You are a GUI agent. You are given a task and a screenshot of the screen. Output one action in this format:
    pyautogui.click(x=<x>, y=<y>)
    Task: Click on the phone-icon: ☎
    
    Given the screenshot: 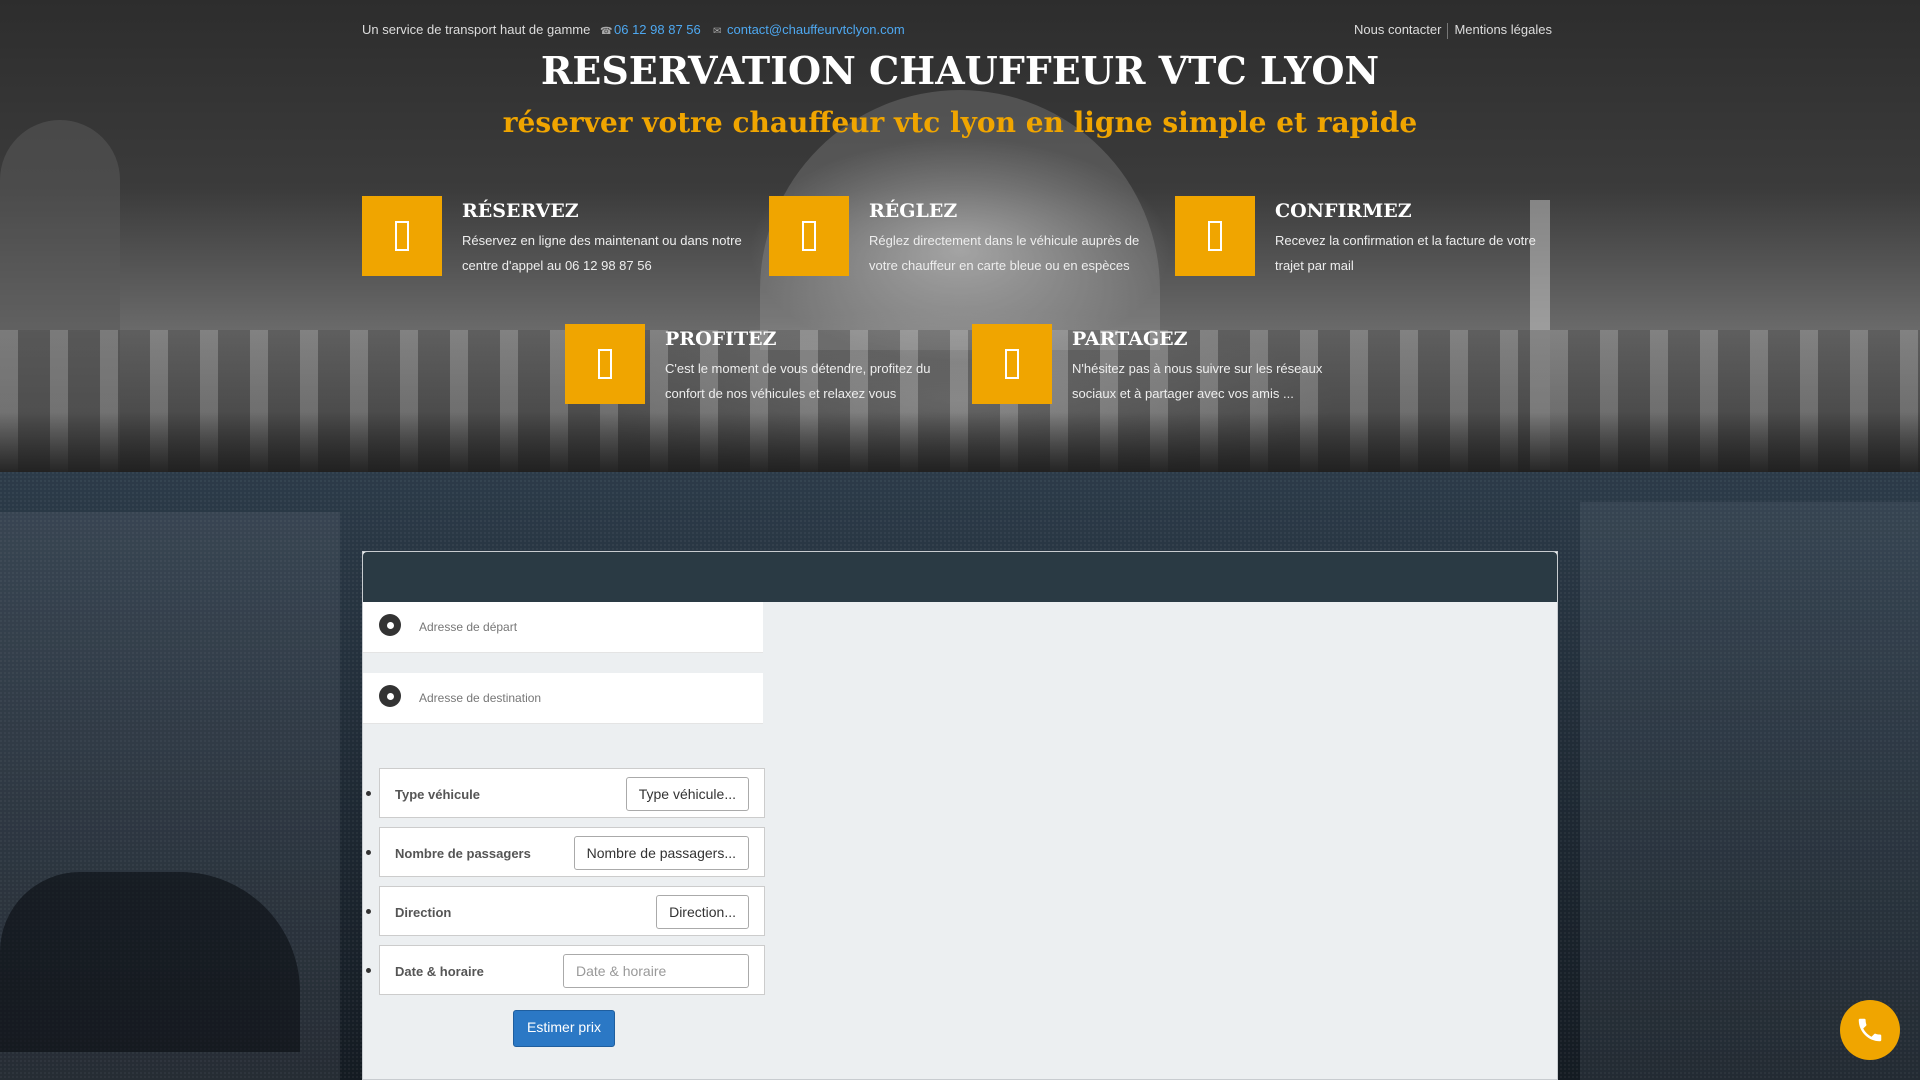 What is the action you would take?
    pyautogui.click(x=606, y=31)
    